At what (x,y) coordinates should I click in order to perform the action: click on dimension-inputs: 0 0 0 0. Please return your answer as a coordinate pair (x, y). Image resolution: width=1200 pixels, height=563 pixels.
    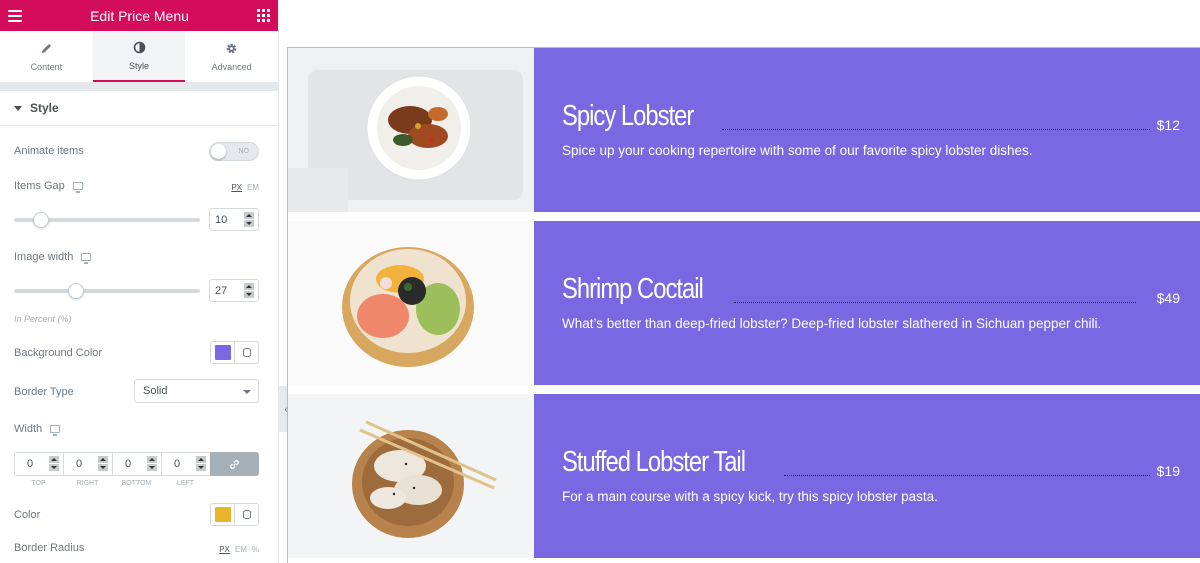
    Looking at the image, I should click on (136, 464).